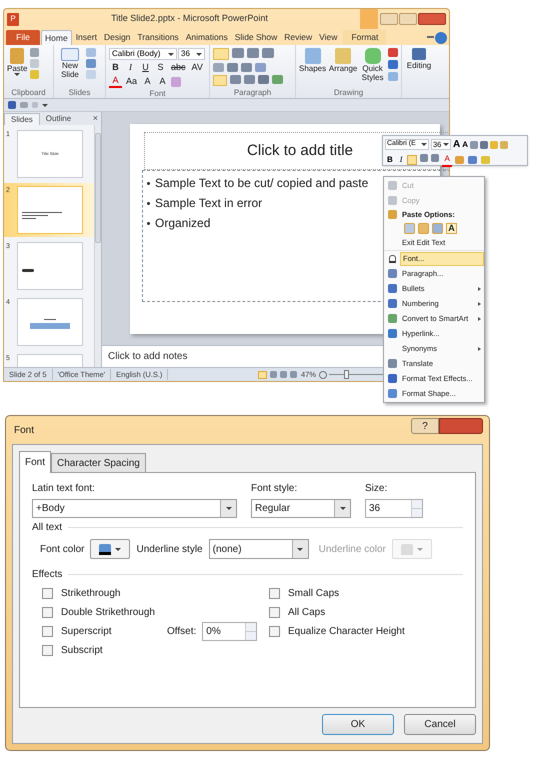 The image size is (537, 758). I want to click on size-field: 36, so click(394, 508).